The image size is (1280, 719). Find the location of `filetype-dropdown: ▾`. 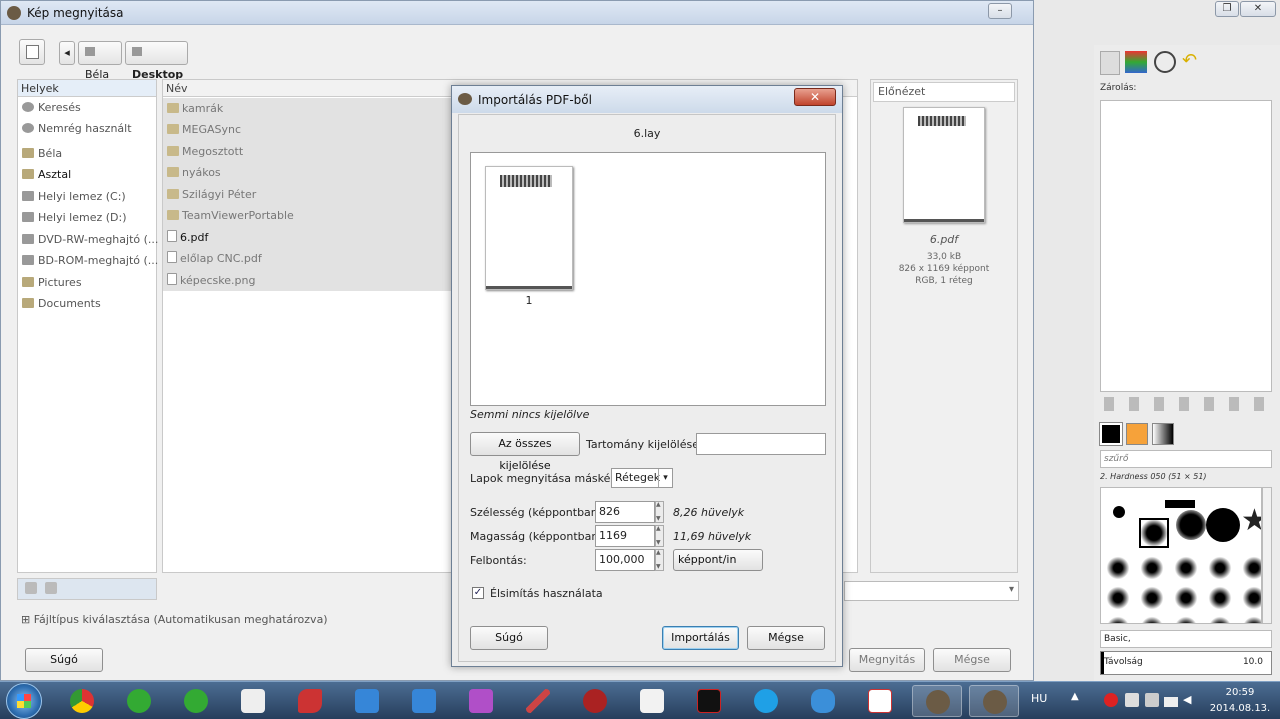

filetype-dropdown: ▾ is located at coordinates (931, 591).